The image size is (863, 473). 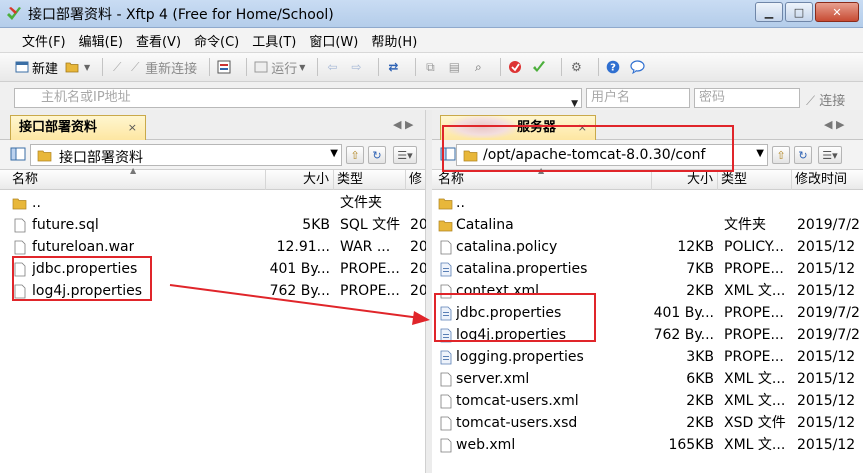 I want to click on minimize-button: ▁, so click(x=769, y=12).